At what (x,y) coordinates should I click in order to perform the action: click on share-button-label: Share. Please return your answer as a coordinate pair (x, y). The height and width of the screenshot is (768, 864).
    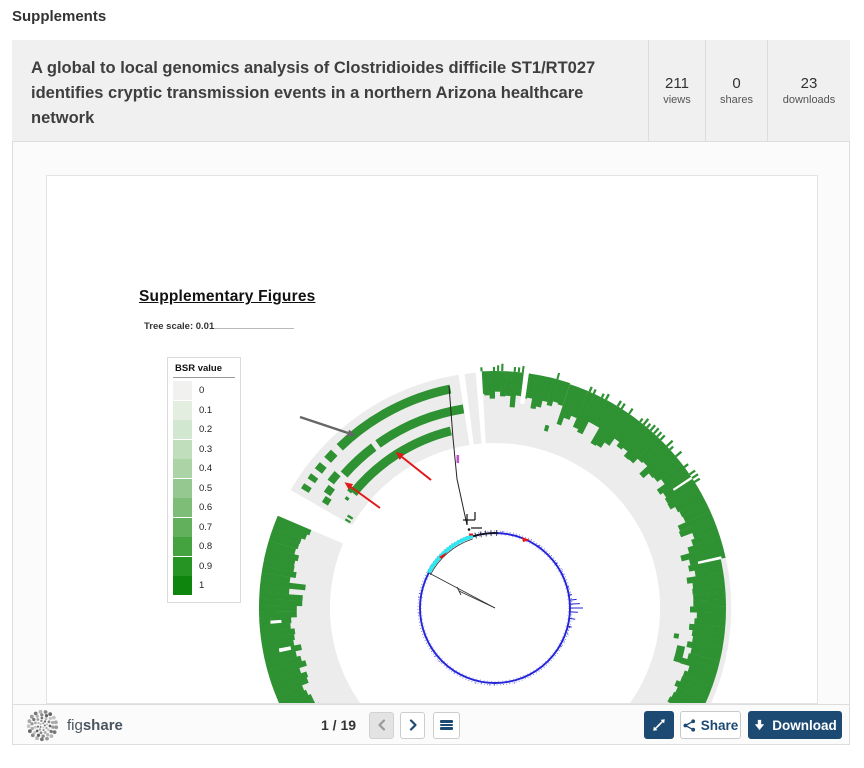
    Looking at the image, I should click on (719, 725).